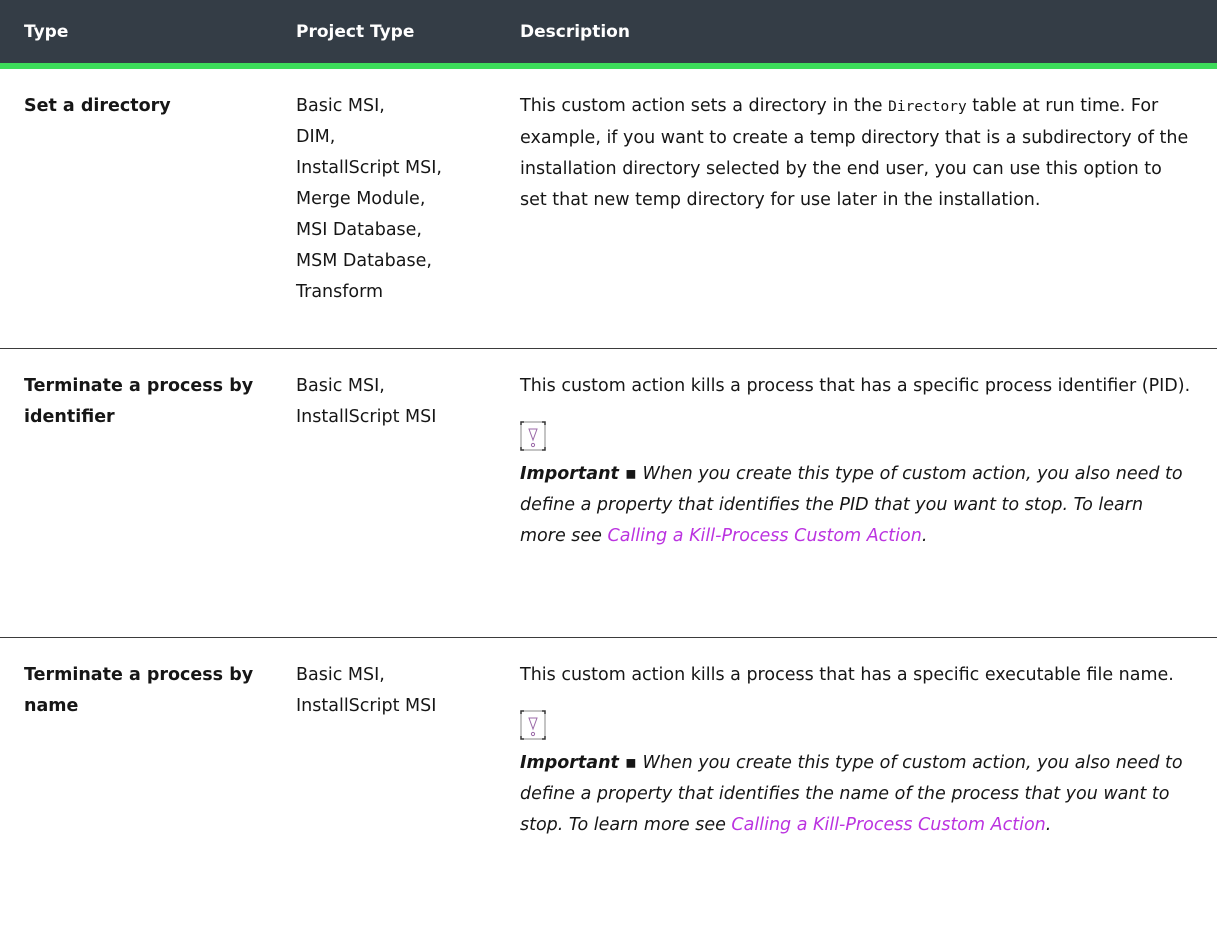 This screenshot has height=951, width=1217. I want to click on type-cell: Set a directory, so click(97, 106).